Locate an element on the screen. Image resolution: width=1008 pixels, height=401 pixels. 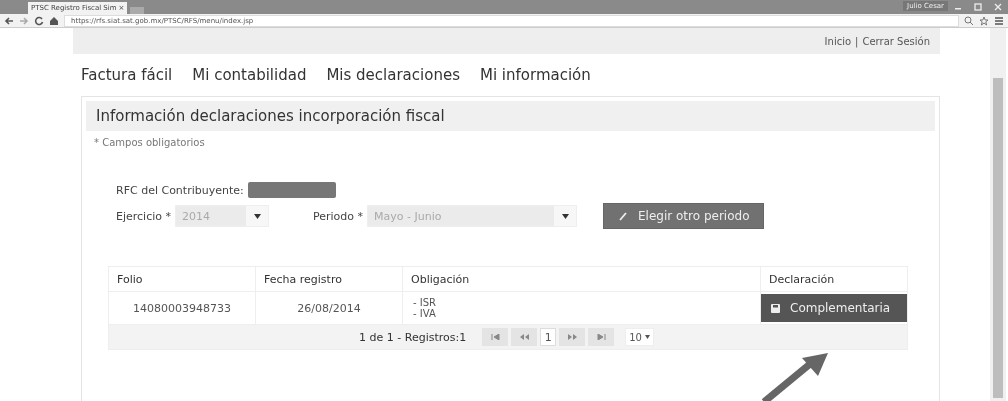
star-icon is located at coordinates (984, 20).